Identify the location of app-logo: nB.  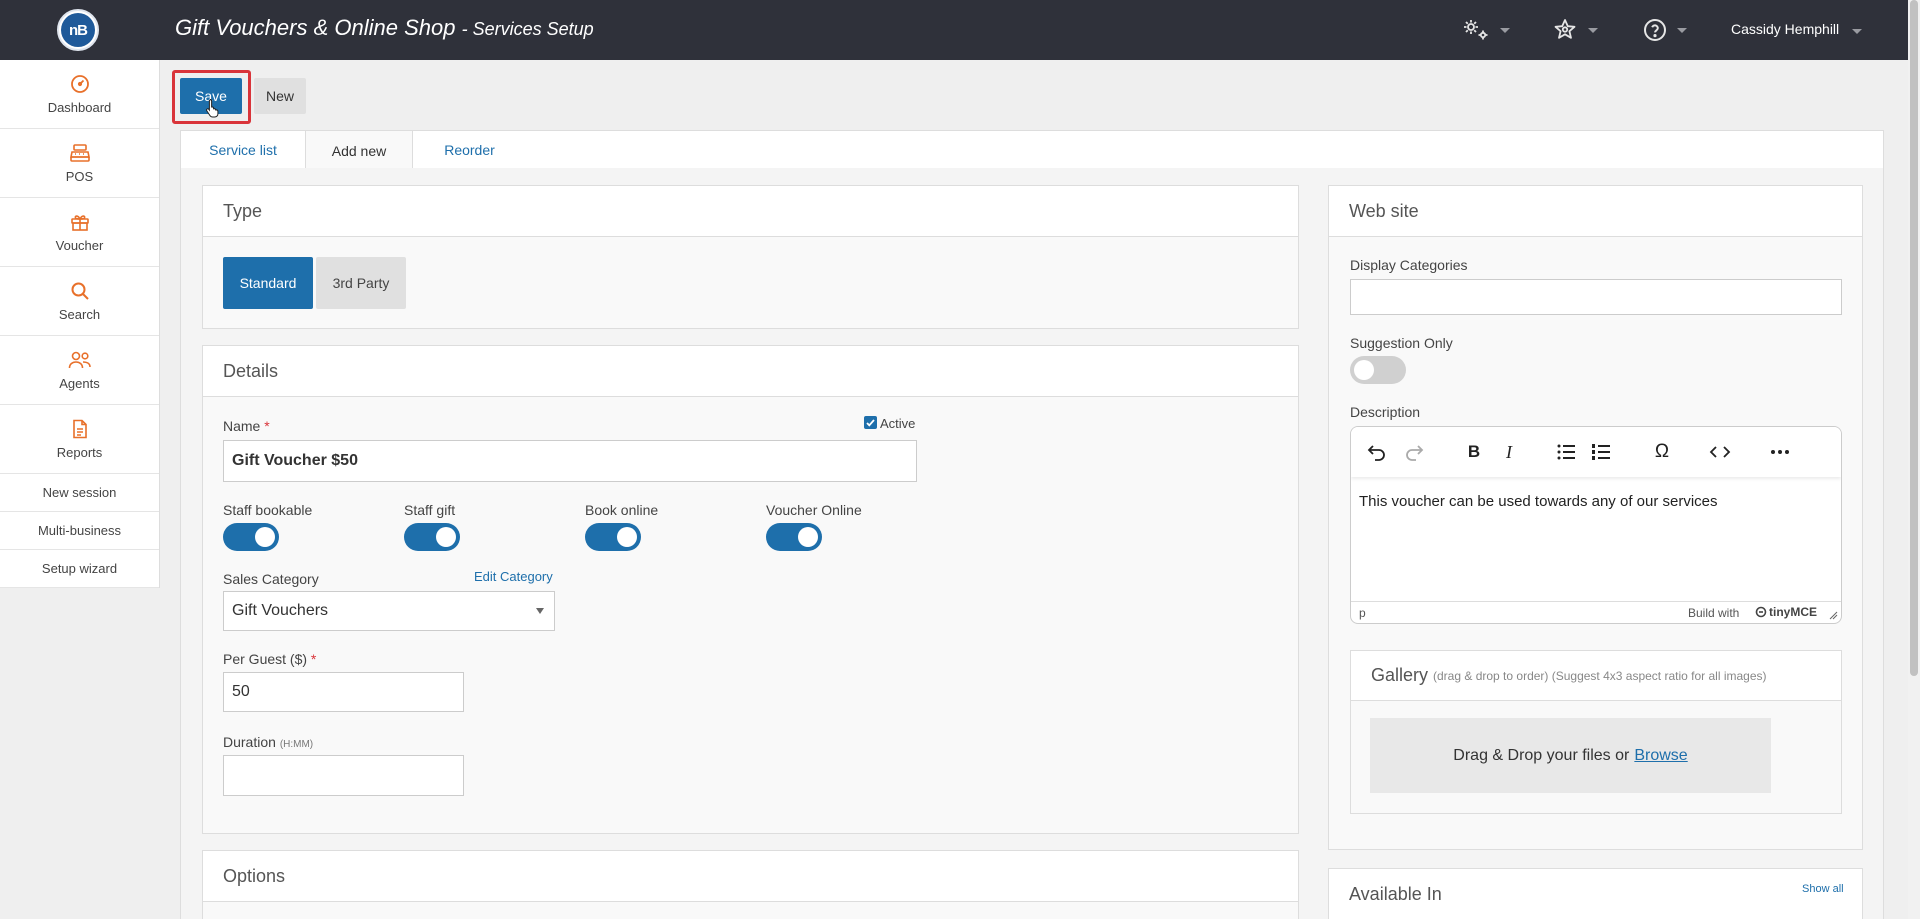
(78, 30).